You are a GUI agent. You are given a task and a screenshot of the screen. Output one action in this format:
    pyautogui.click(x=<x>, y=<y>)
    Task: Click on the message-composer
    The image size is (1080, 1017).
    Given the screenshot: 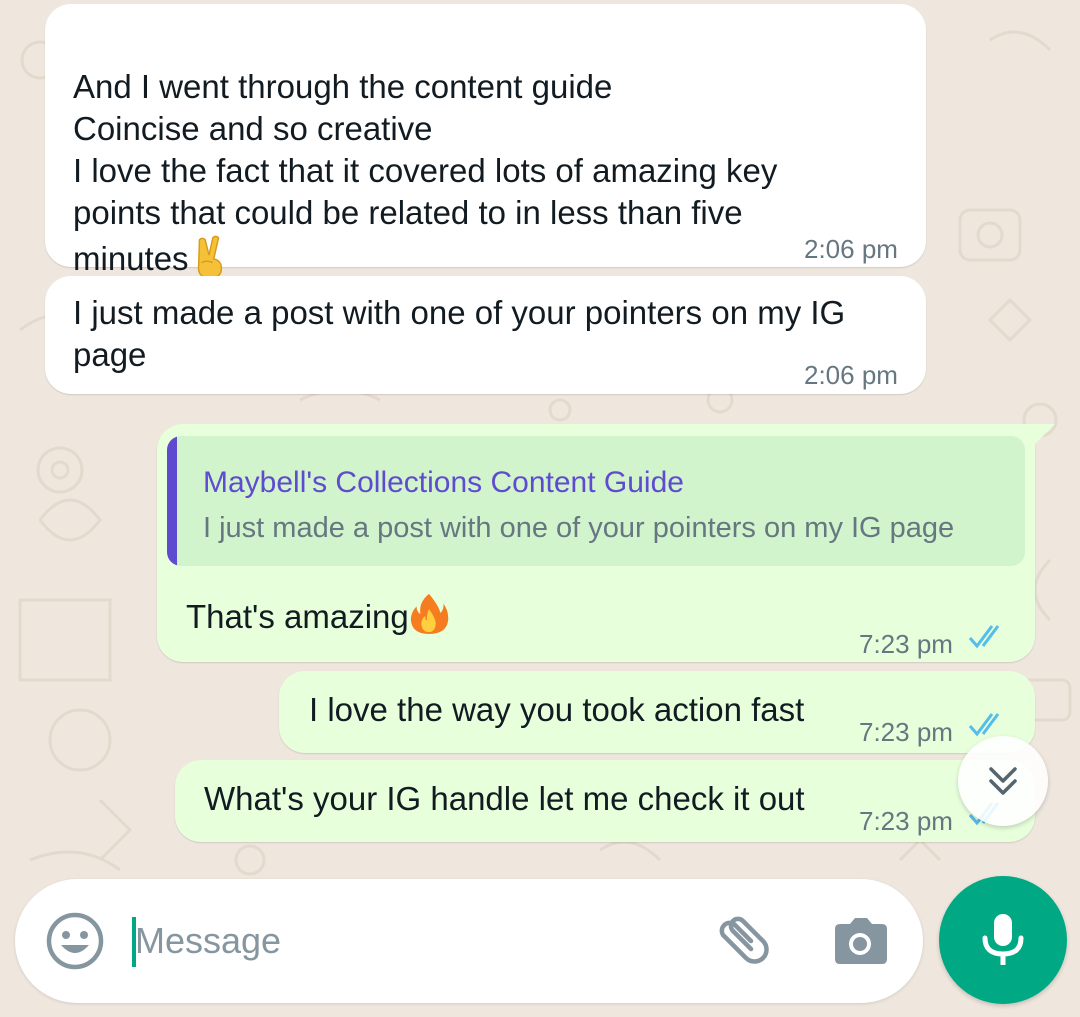 What is the action you would take?
    pyautogui.click(x=469, y=941)
    